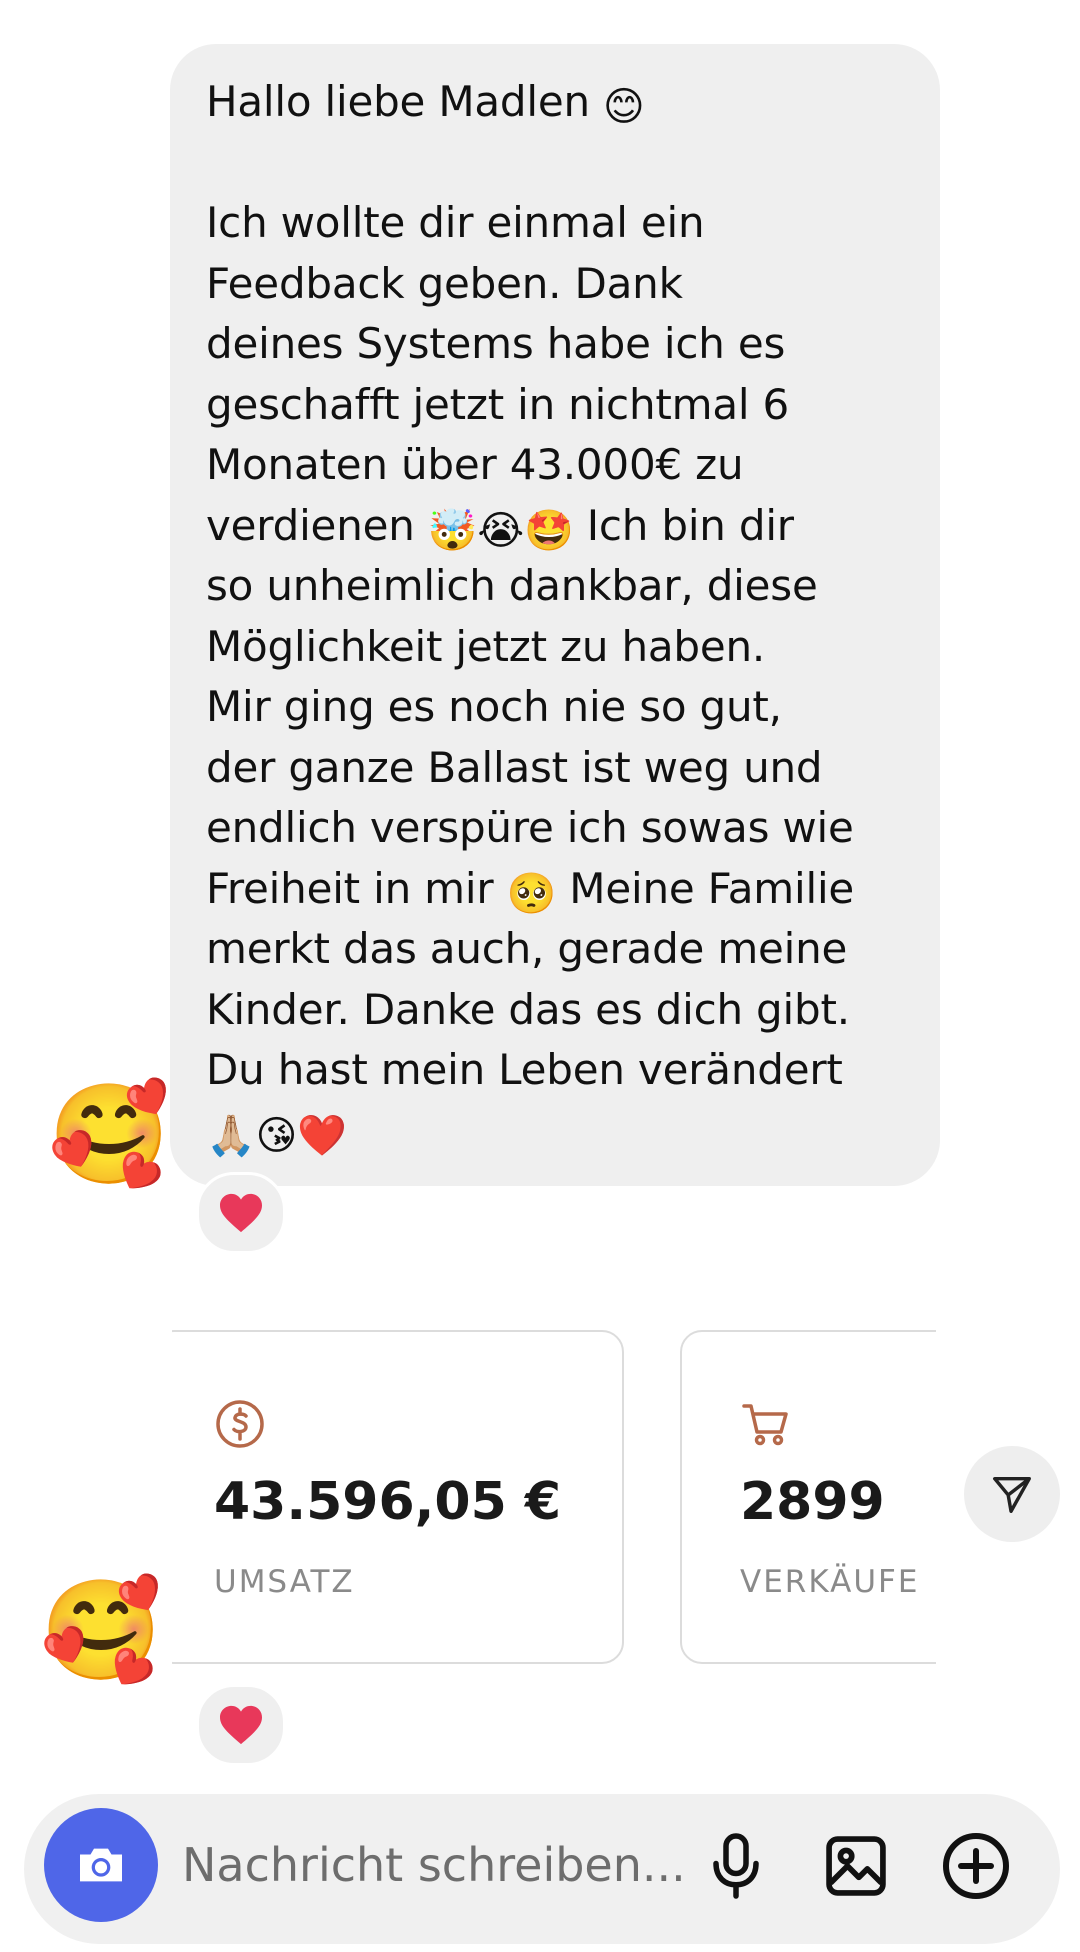  Describe the element at coordinates (496, 343) in the screenshot. I see `message-line: deines Systems habe ich es` at that location.